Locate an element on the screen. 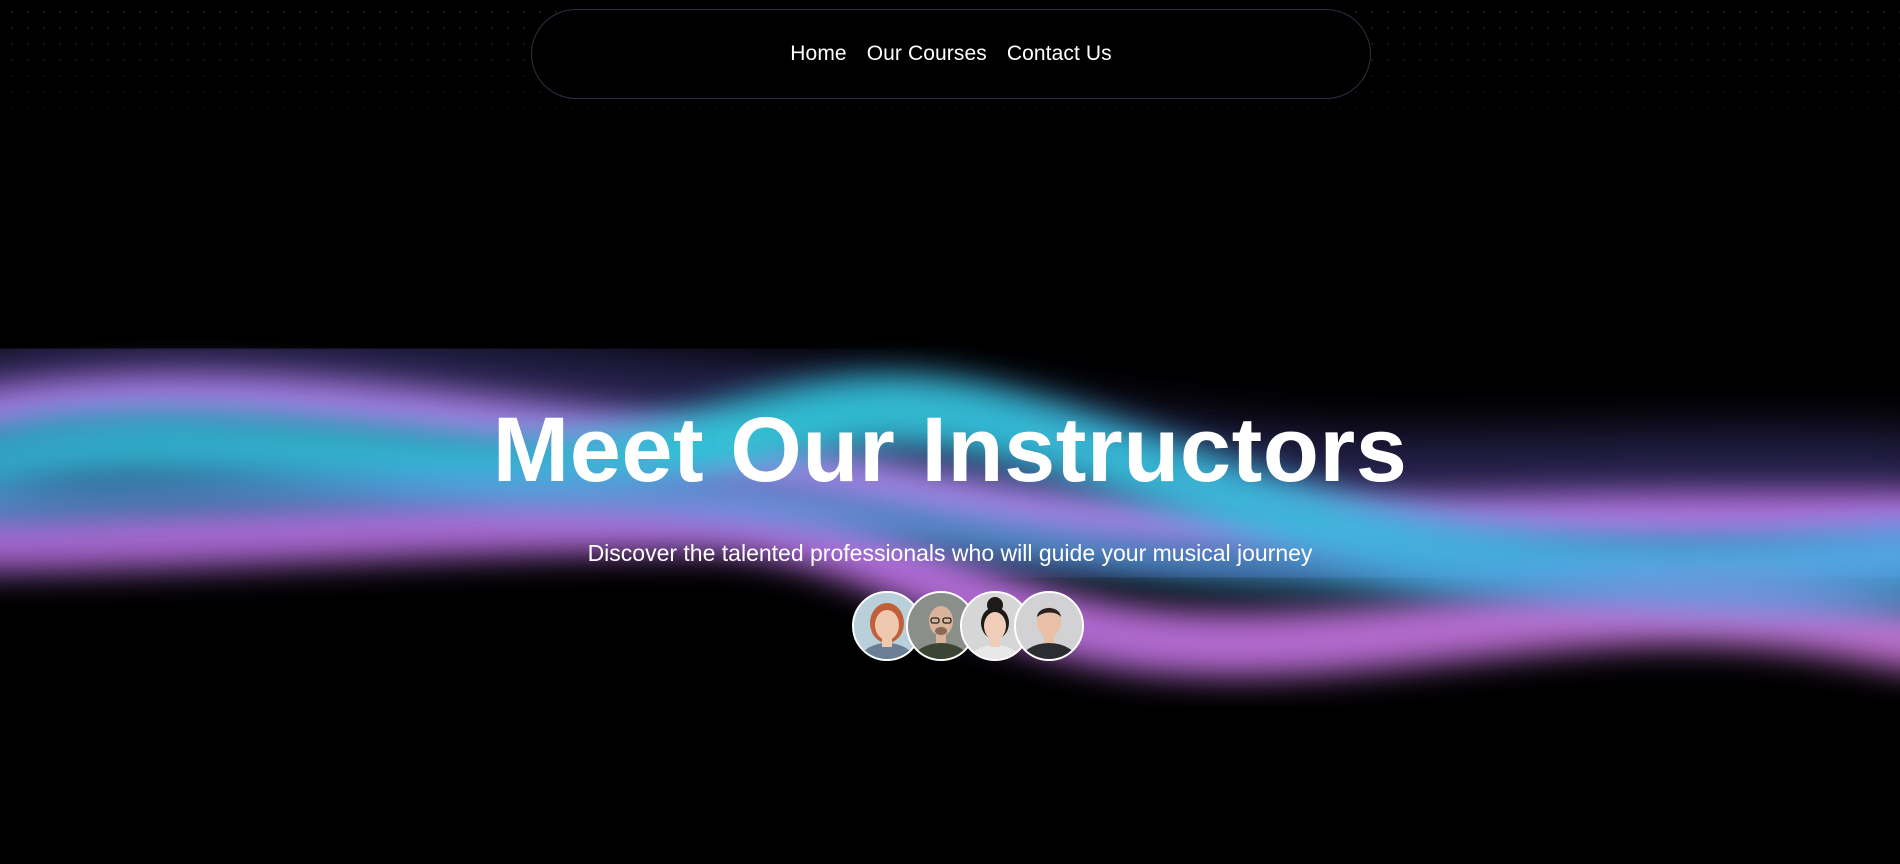 This screenshot has width=1900, height=864. nav-home-link: Home is located at coordinates (818, 54).